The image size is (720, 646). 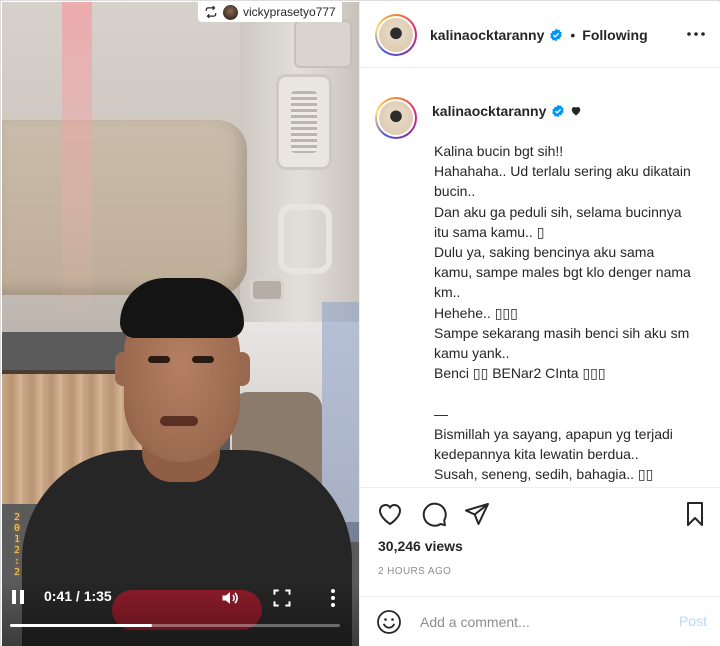 What do you see at coordinates (390, 514) in the screenshot?
I see `heart-outline-icon` at bounding box center [390, 514].